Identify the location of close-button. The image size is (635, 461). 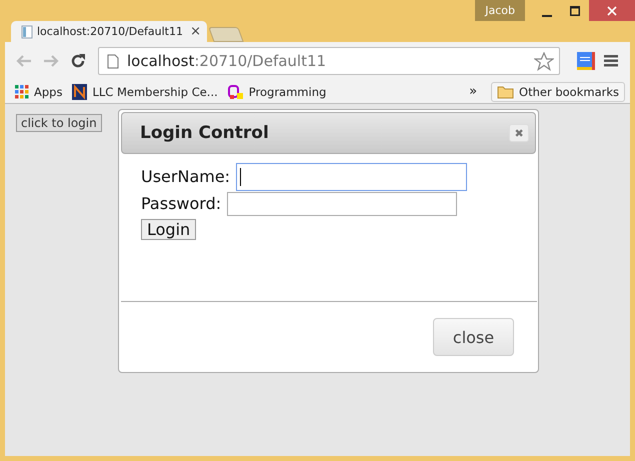
(612, 10).